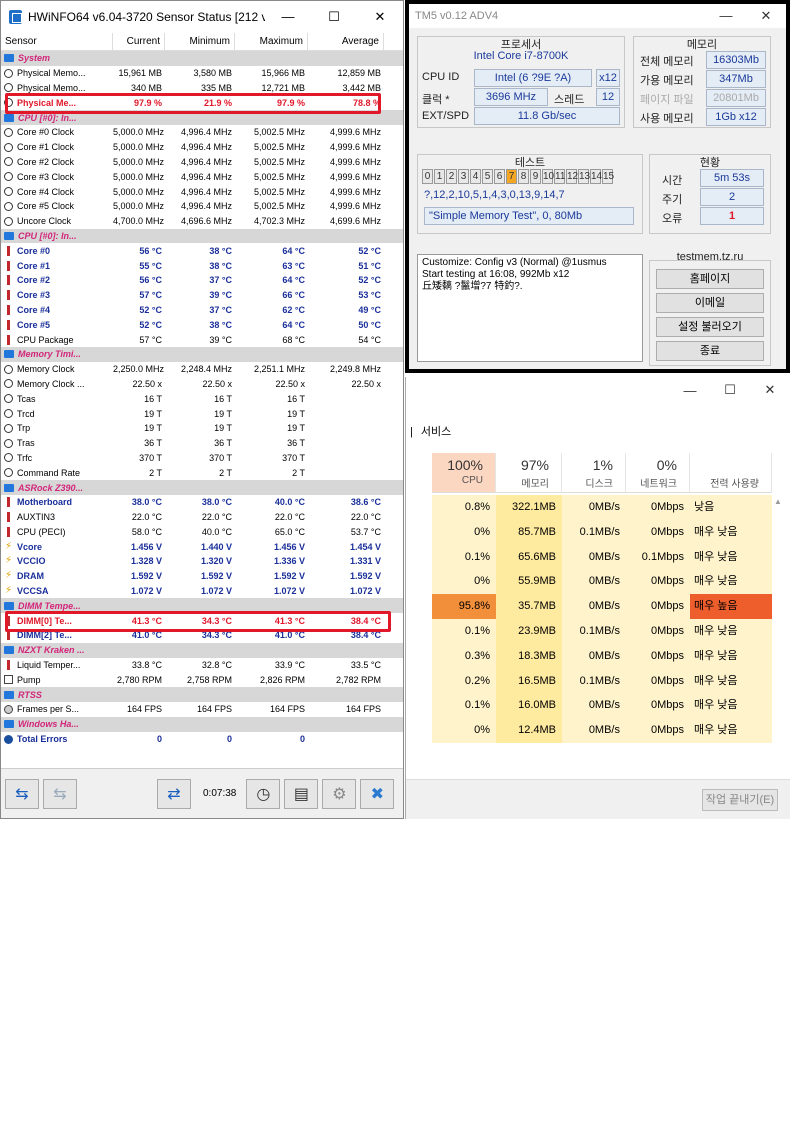 The height and width of the screenshot is (1127, 790). Describe the element at coordinates (60, 793) in the screenshot. I see `navigate-arrows-disabled-icon: ⇆` at that location.